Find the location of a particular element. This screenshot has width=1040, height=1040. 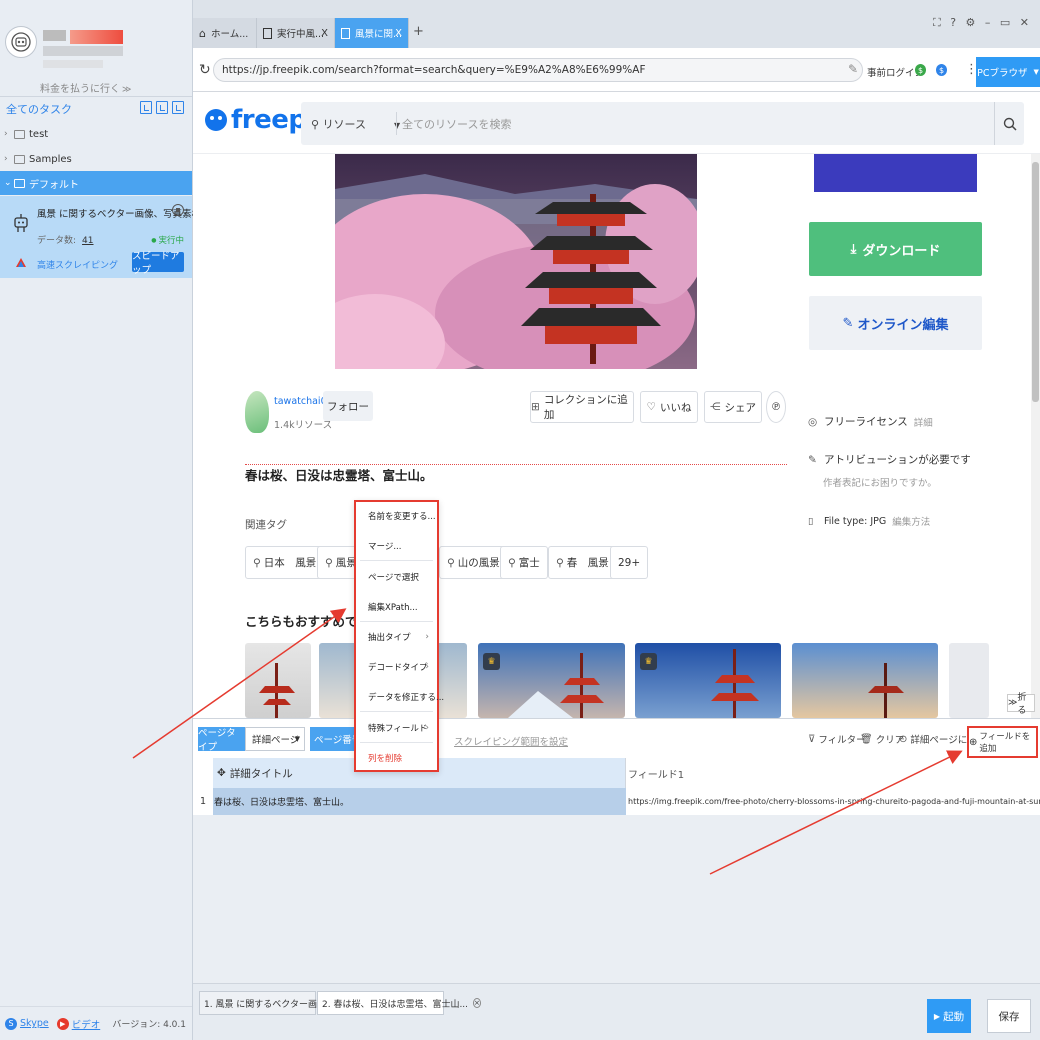

skype-link: Skype is located at coordinates (34, 1023).